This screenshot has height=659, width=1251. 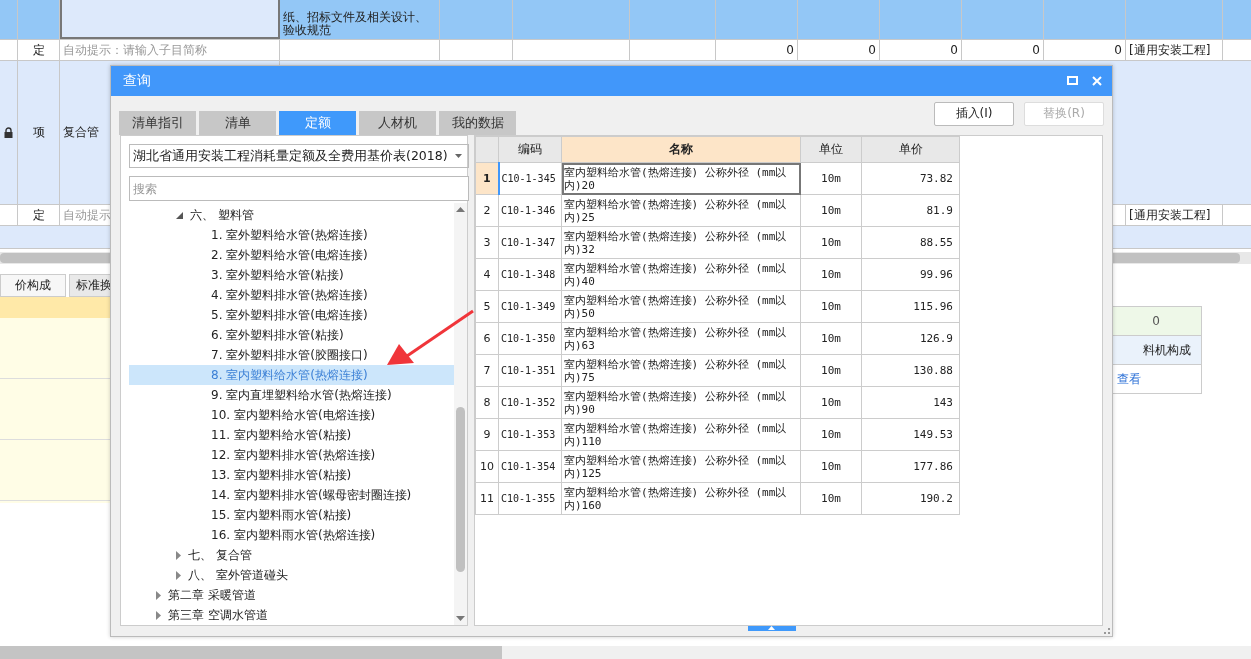 I want to click on column-header: 单位, so click(x=831, y=149).